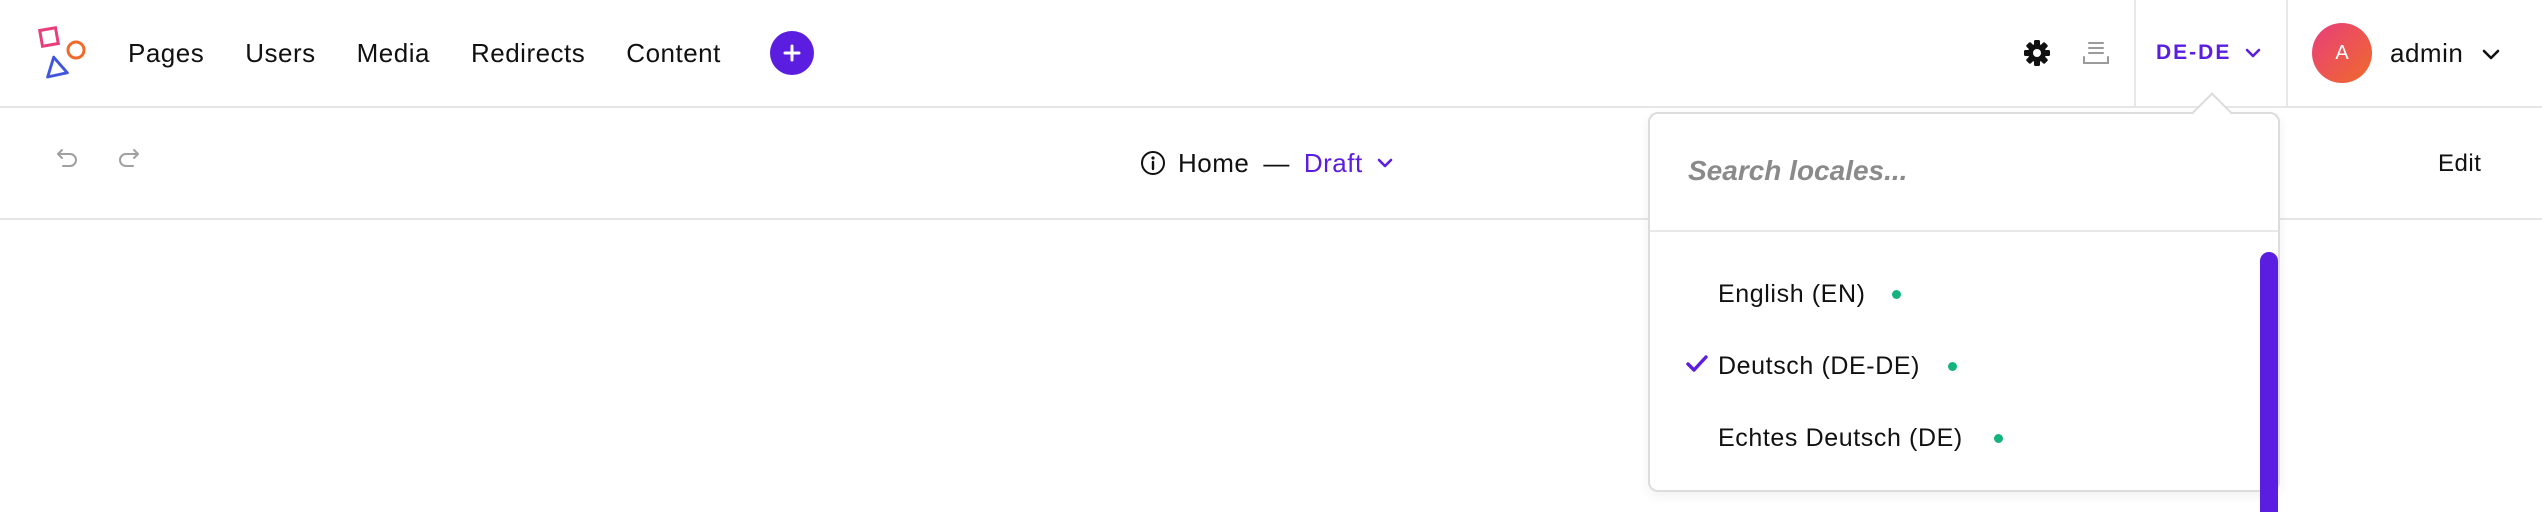  What do you see at coordinates (128, 158) in the screenshot?
I see `redo-icon` at bounding box center [128, 158].